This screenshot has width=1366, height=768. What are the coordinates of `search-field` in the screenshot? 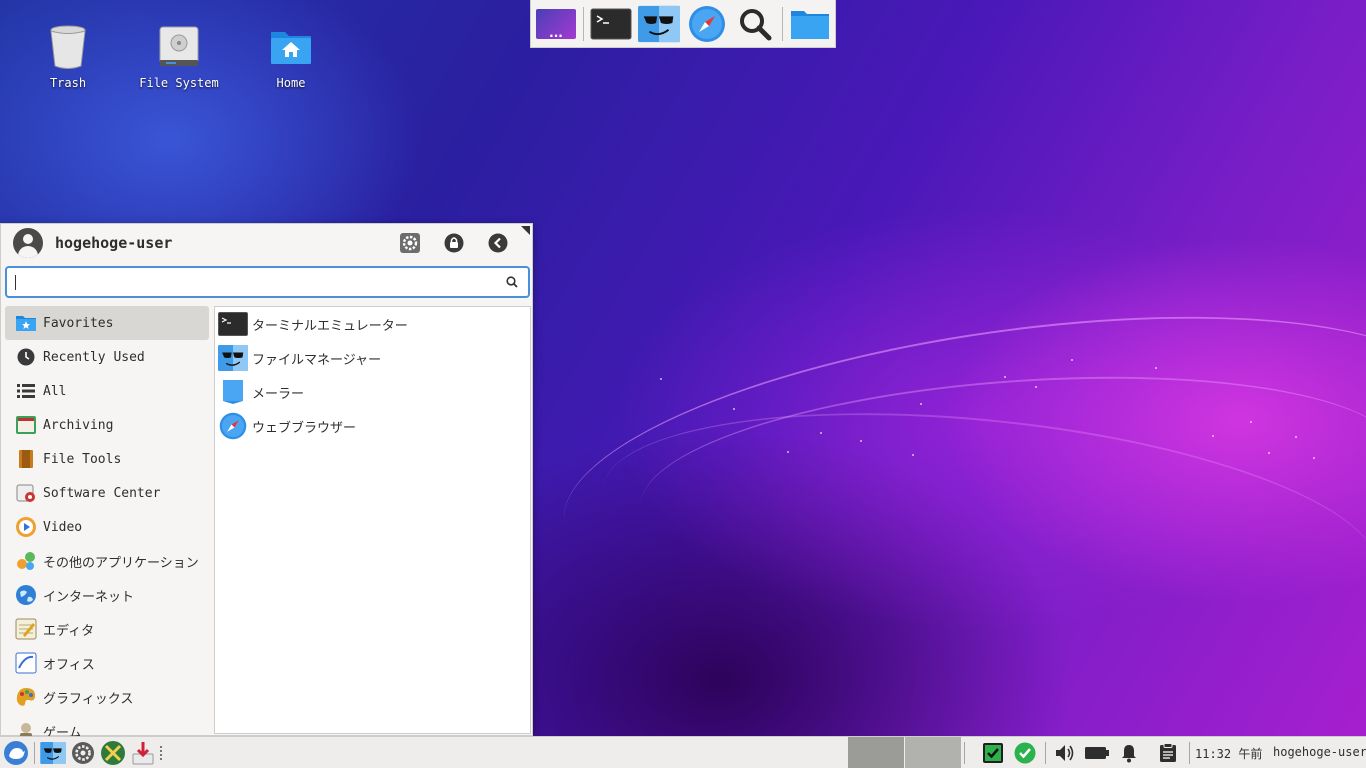 It's located at (267, 282).